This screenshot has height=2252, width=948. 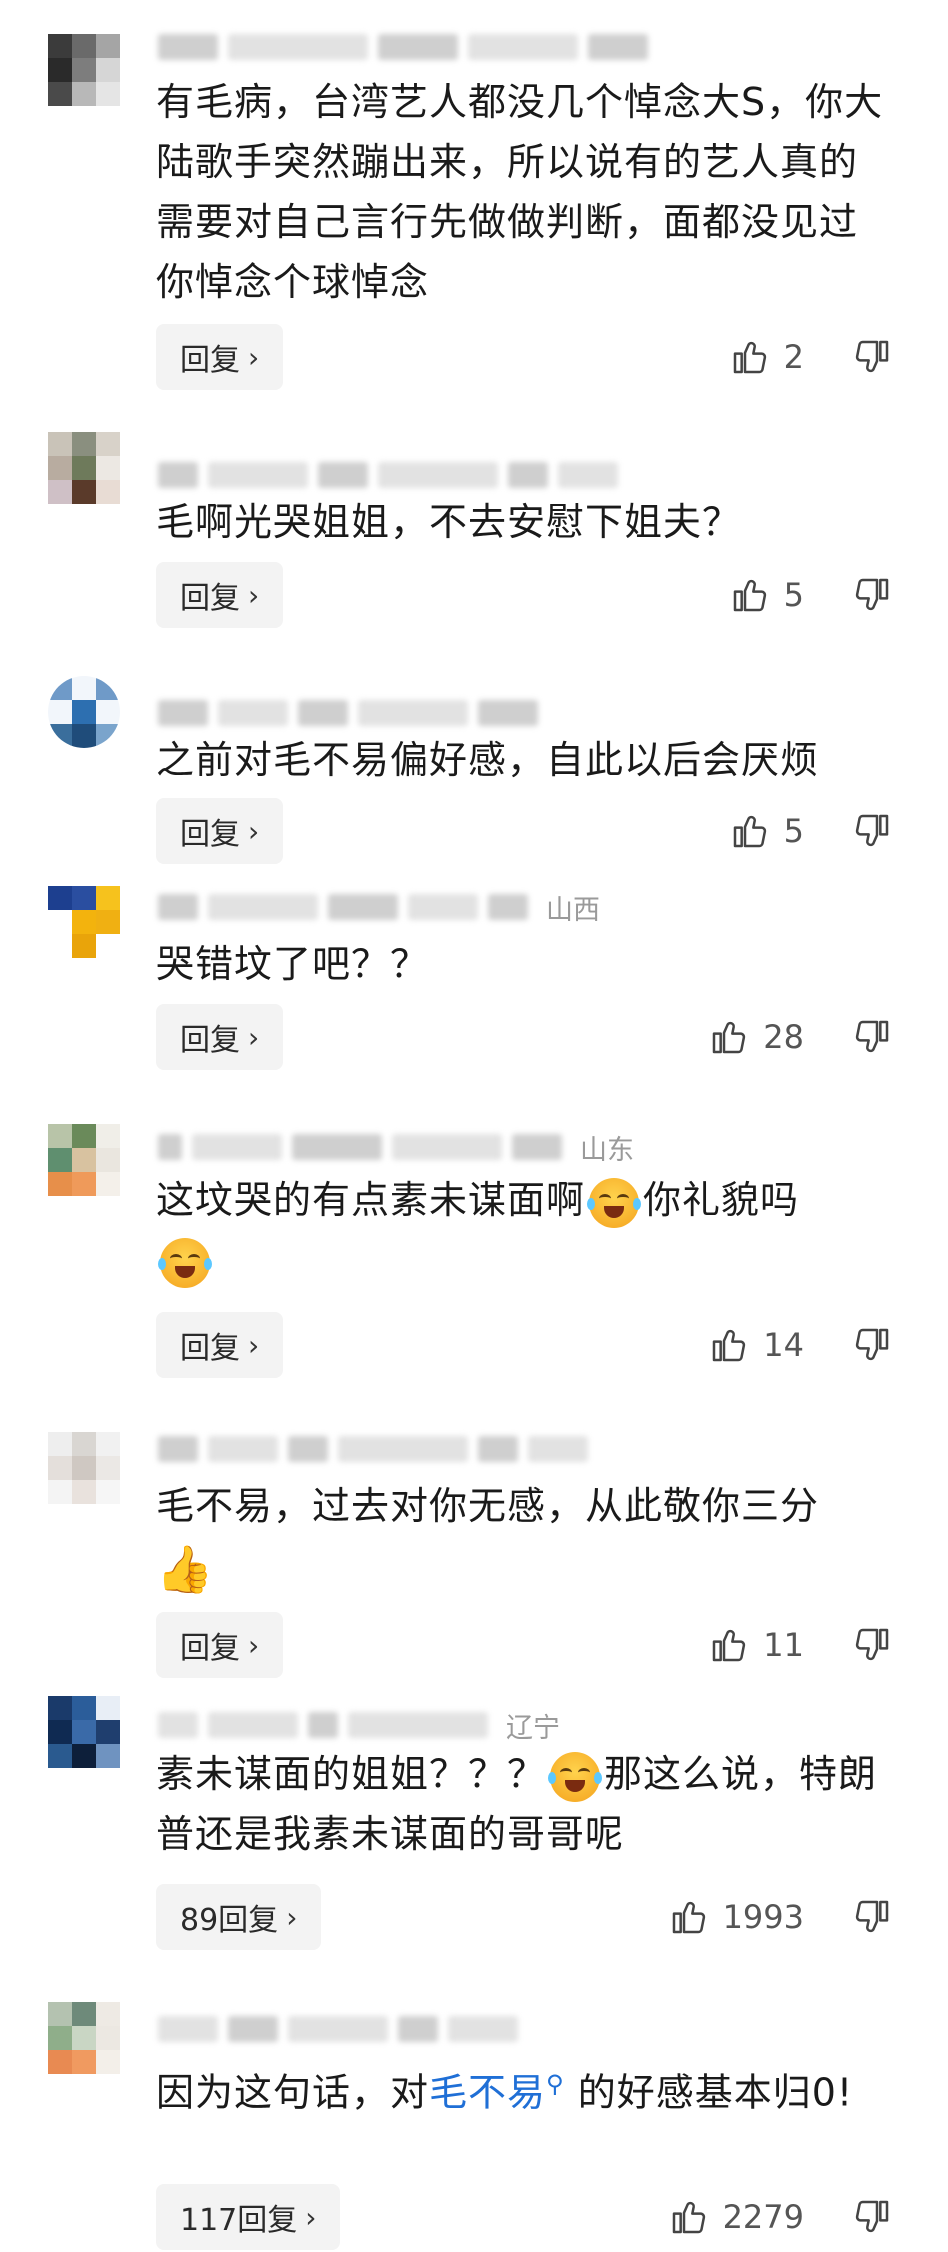 I want to click on reply-button: 117回复 ›, so click(x=248, y=2217).